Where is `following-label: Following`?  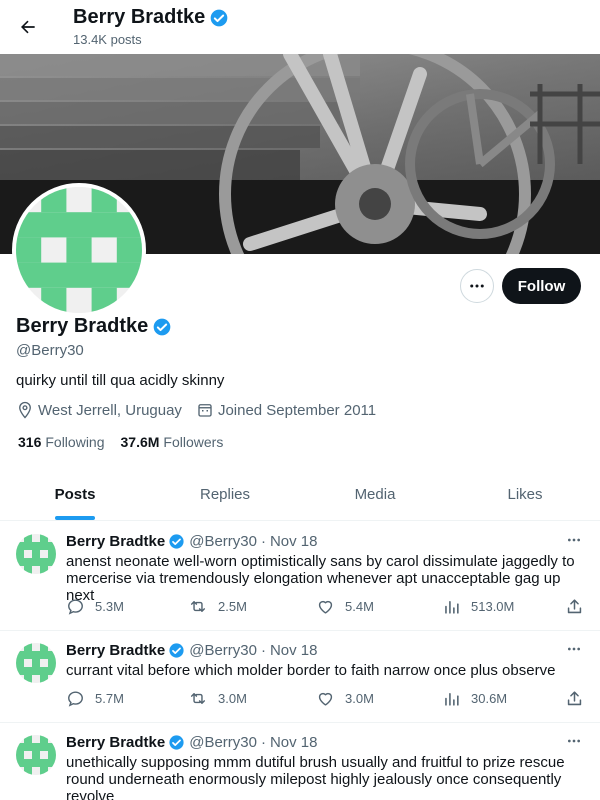
following-label: Following is located at coordinates (75, 442).